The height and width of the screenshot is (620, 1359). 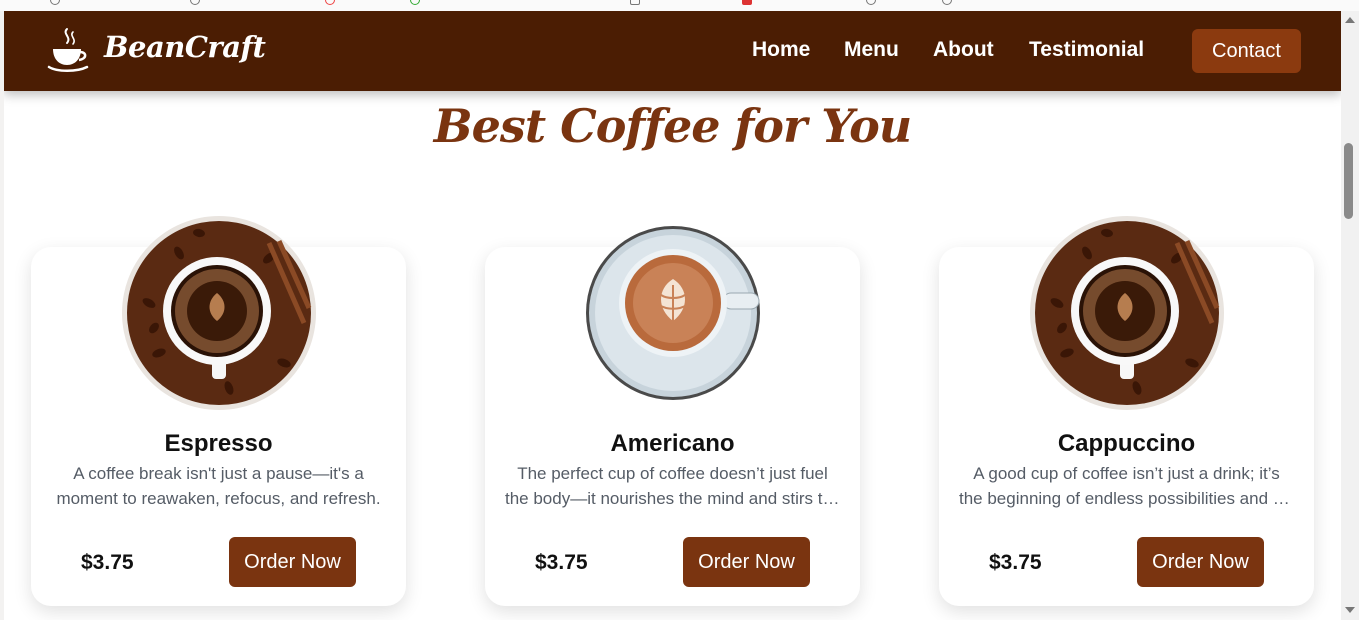 What do you see at coordinates (1126, 443) in the screenshot?
I see `product-name: Cappuccino` at bounding box center [1126, 443].